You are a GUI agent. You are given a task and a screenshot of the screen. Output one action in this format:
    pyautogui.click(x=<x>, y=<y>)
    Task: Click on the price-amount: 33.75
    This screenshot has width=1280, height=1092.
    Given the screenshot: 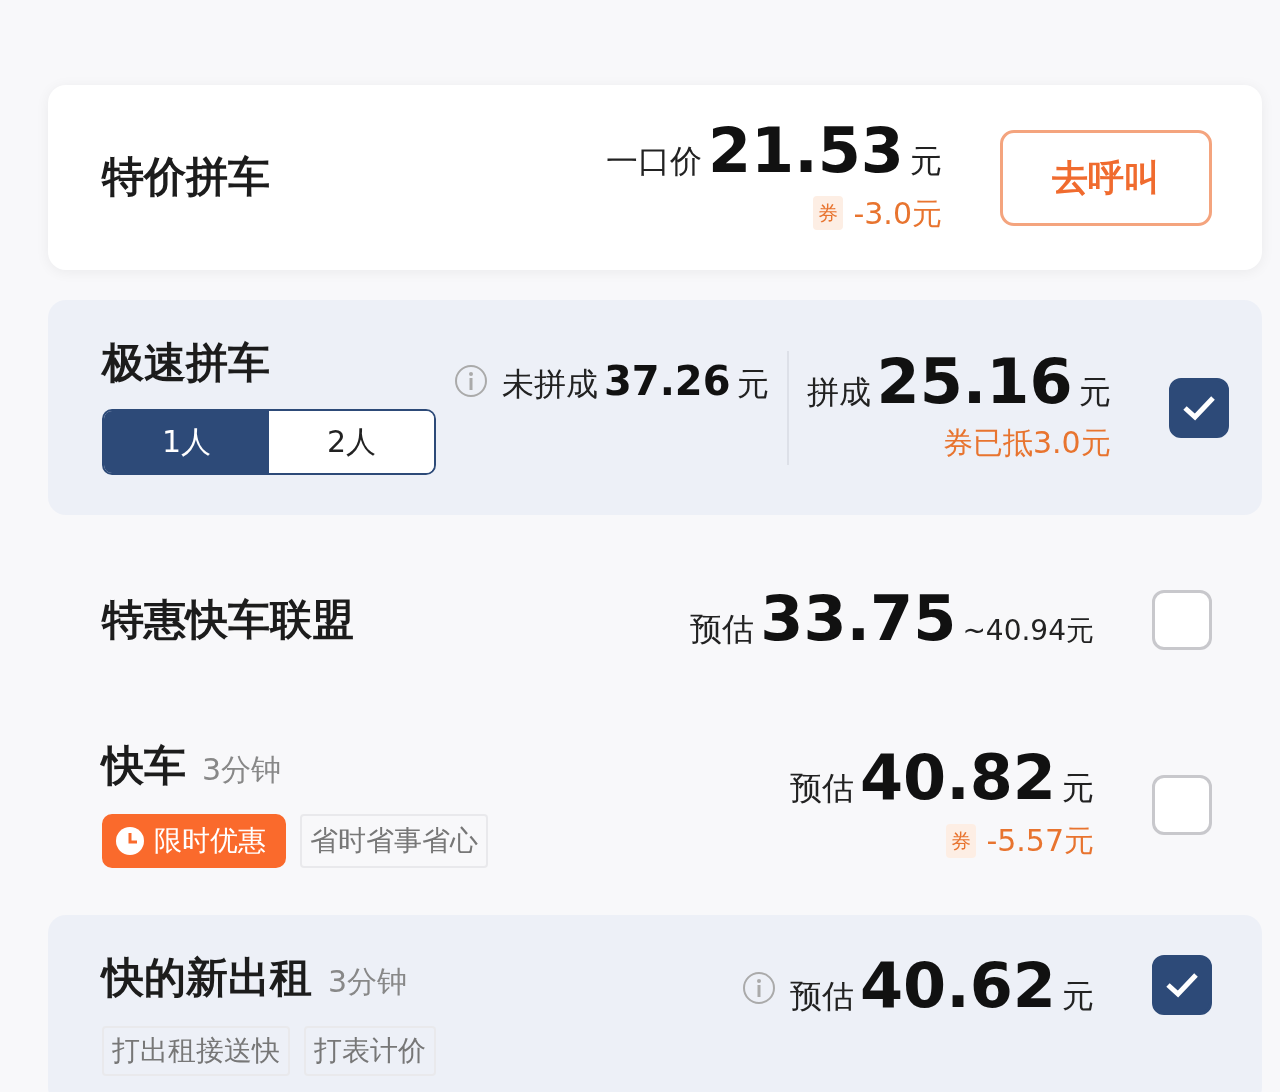 What is the action you would take?
    pyautogui.click(x=858, y=618)
    